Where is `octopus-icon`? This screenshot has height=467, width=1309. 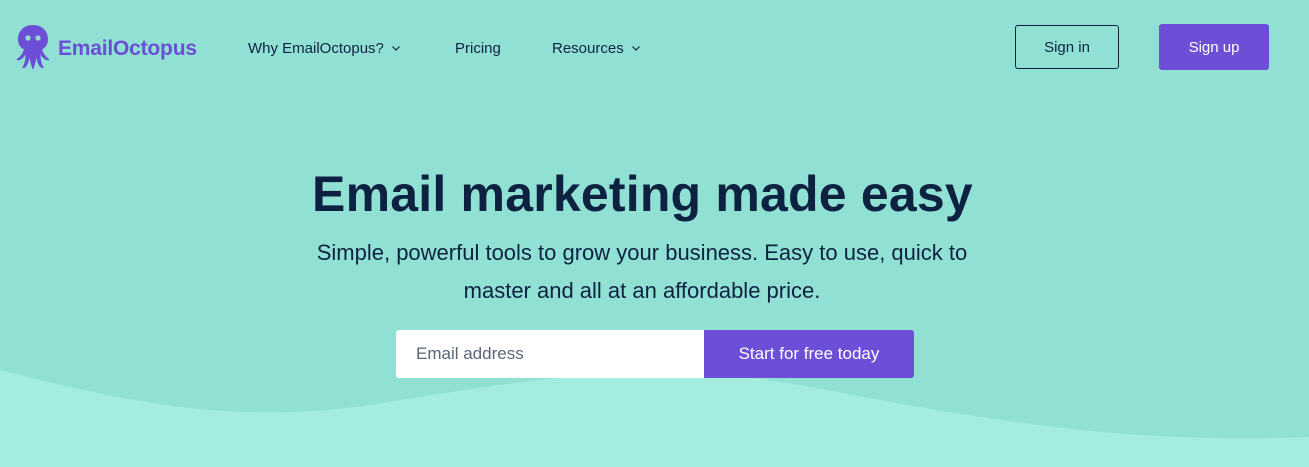 octopus-icon is located at coordinates (33, 47).